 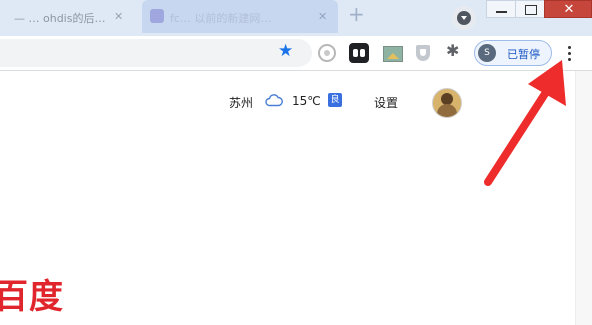 What do you see at coordinates (447, 103) in the screenshot?
I see `user-avatar` at bounding box center [447, 103].